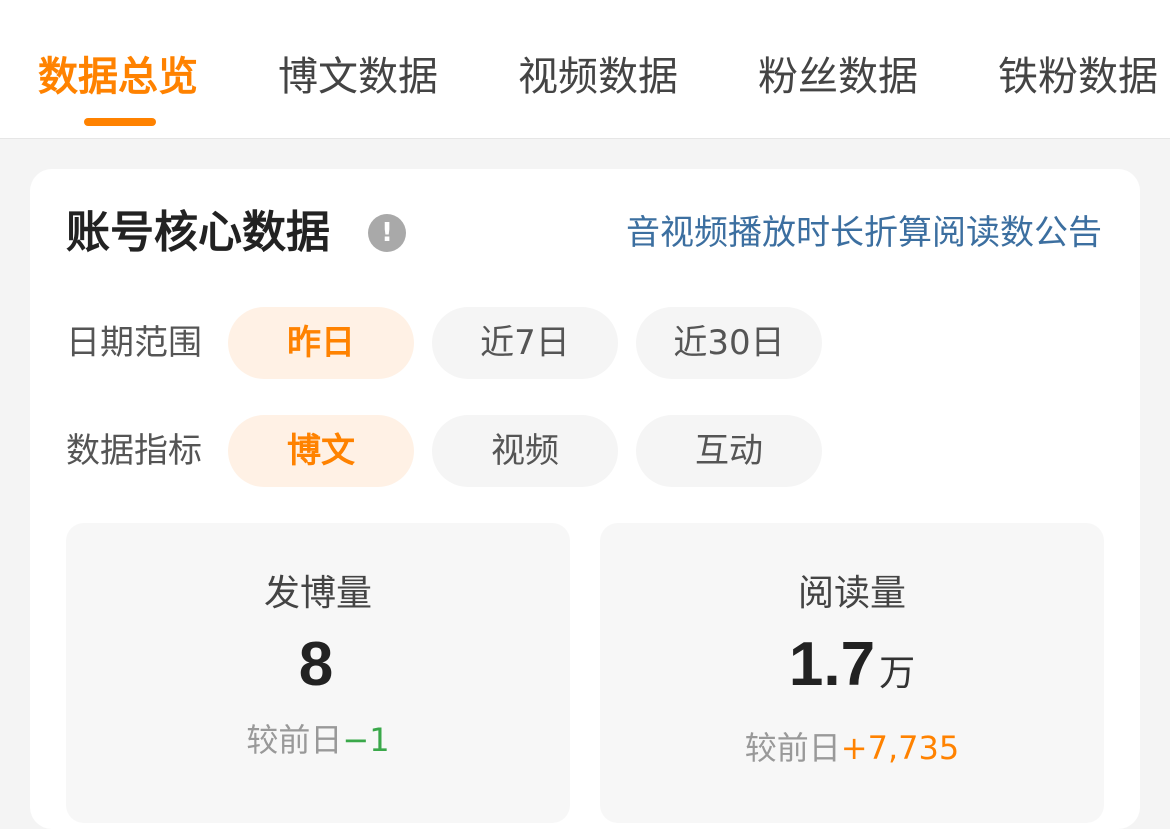 Image resolution: width=1170 pixels, height=829 pixels. Describe the element at coordinates (316, 664) in the screenshot. I see `stat-number: 8` at that location.